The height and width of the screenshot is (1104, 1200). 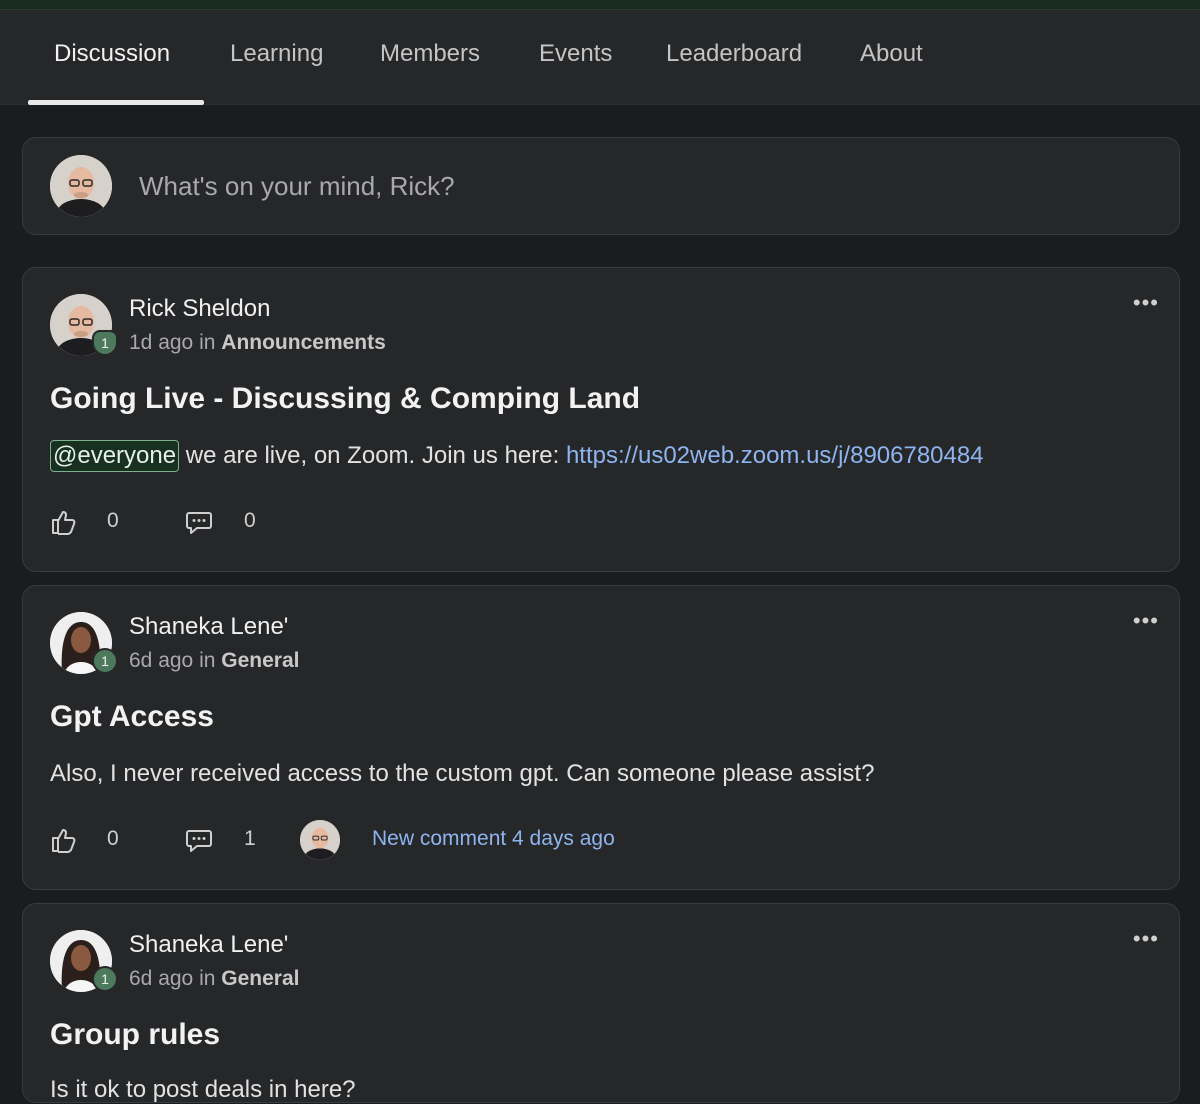 I want to click on post-meta: 1d ago in Announcements, so click(x=257, y=343).